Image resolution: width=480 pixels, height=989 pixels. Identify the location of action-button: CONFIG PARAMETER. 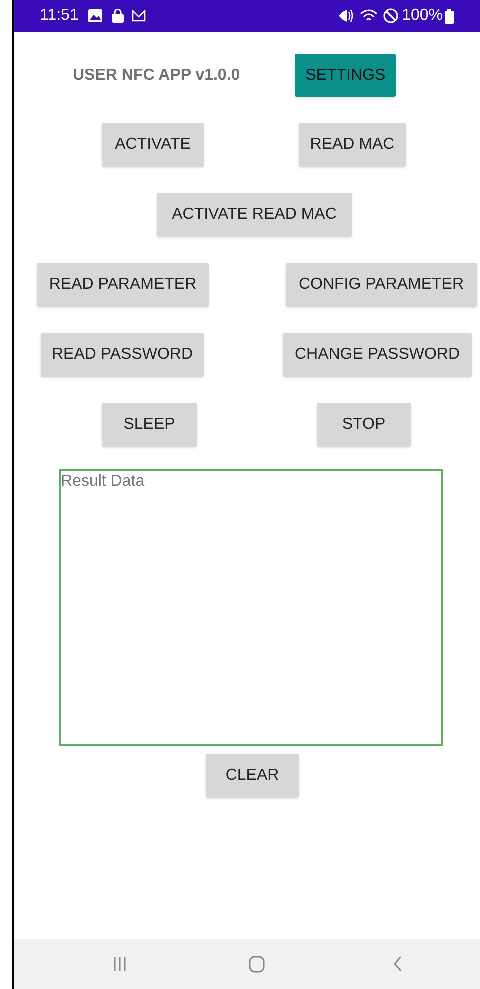
(381, 285).